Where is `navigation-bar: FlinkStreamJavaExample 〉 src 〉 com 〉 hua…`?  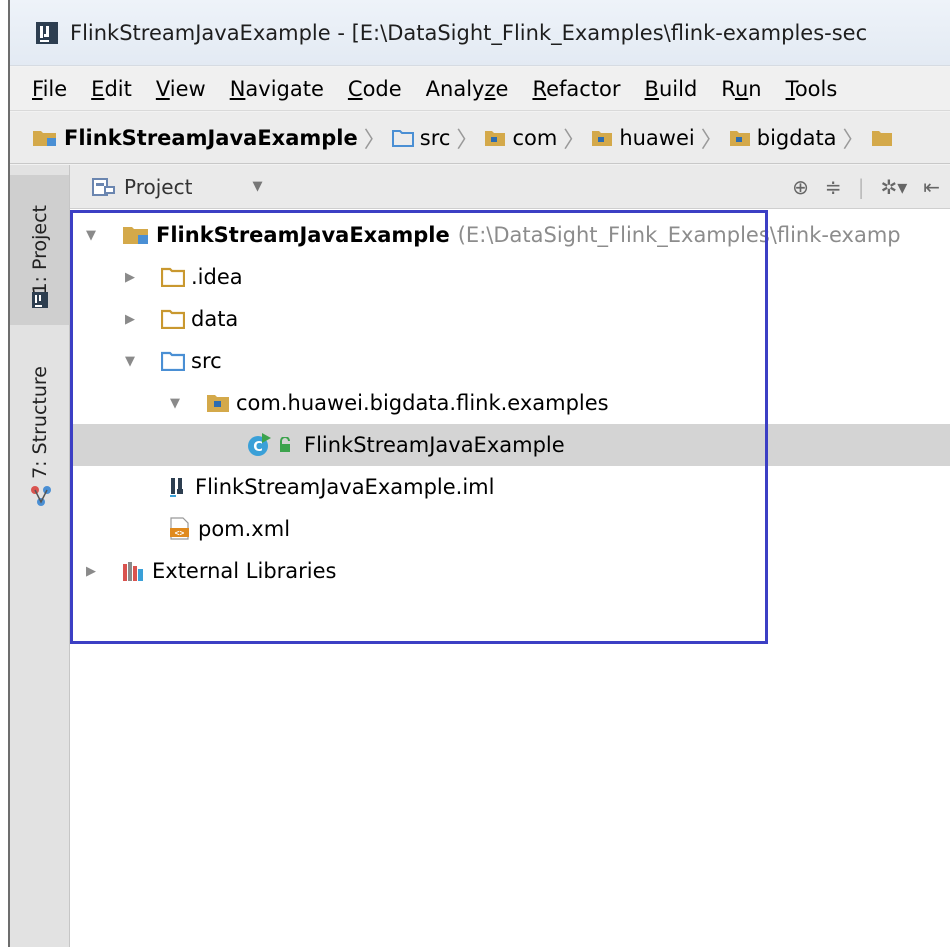
navigation-bar: FlinkStreamJavaExample 〉 src 〉 com 〉 hua… is located at coordinates (480, 138).